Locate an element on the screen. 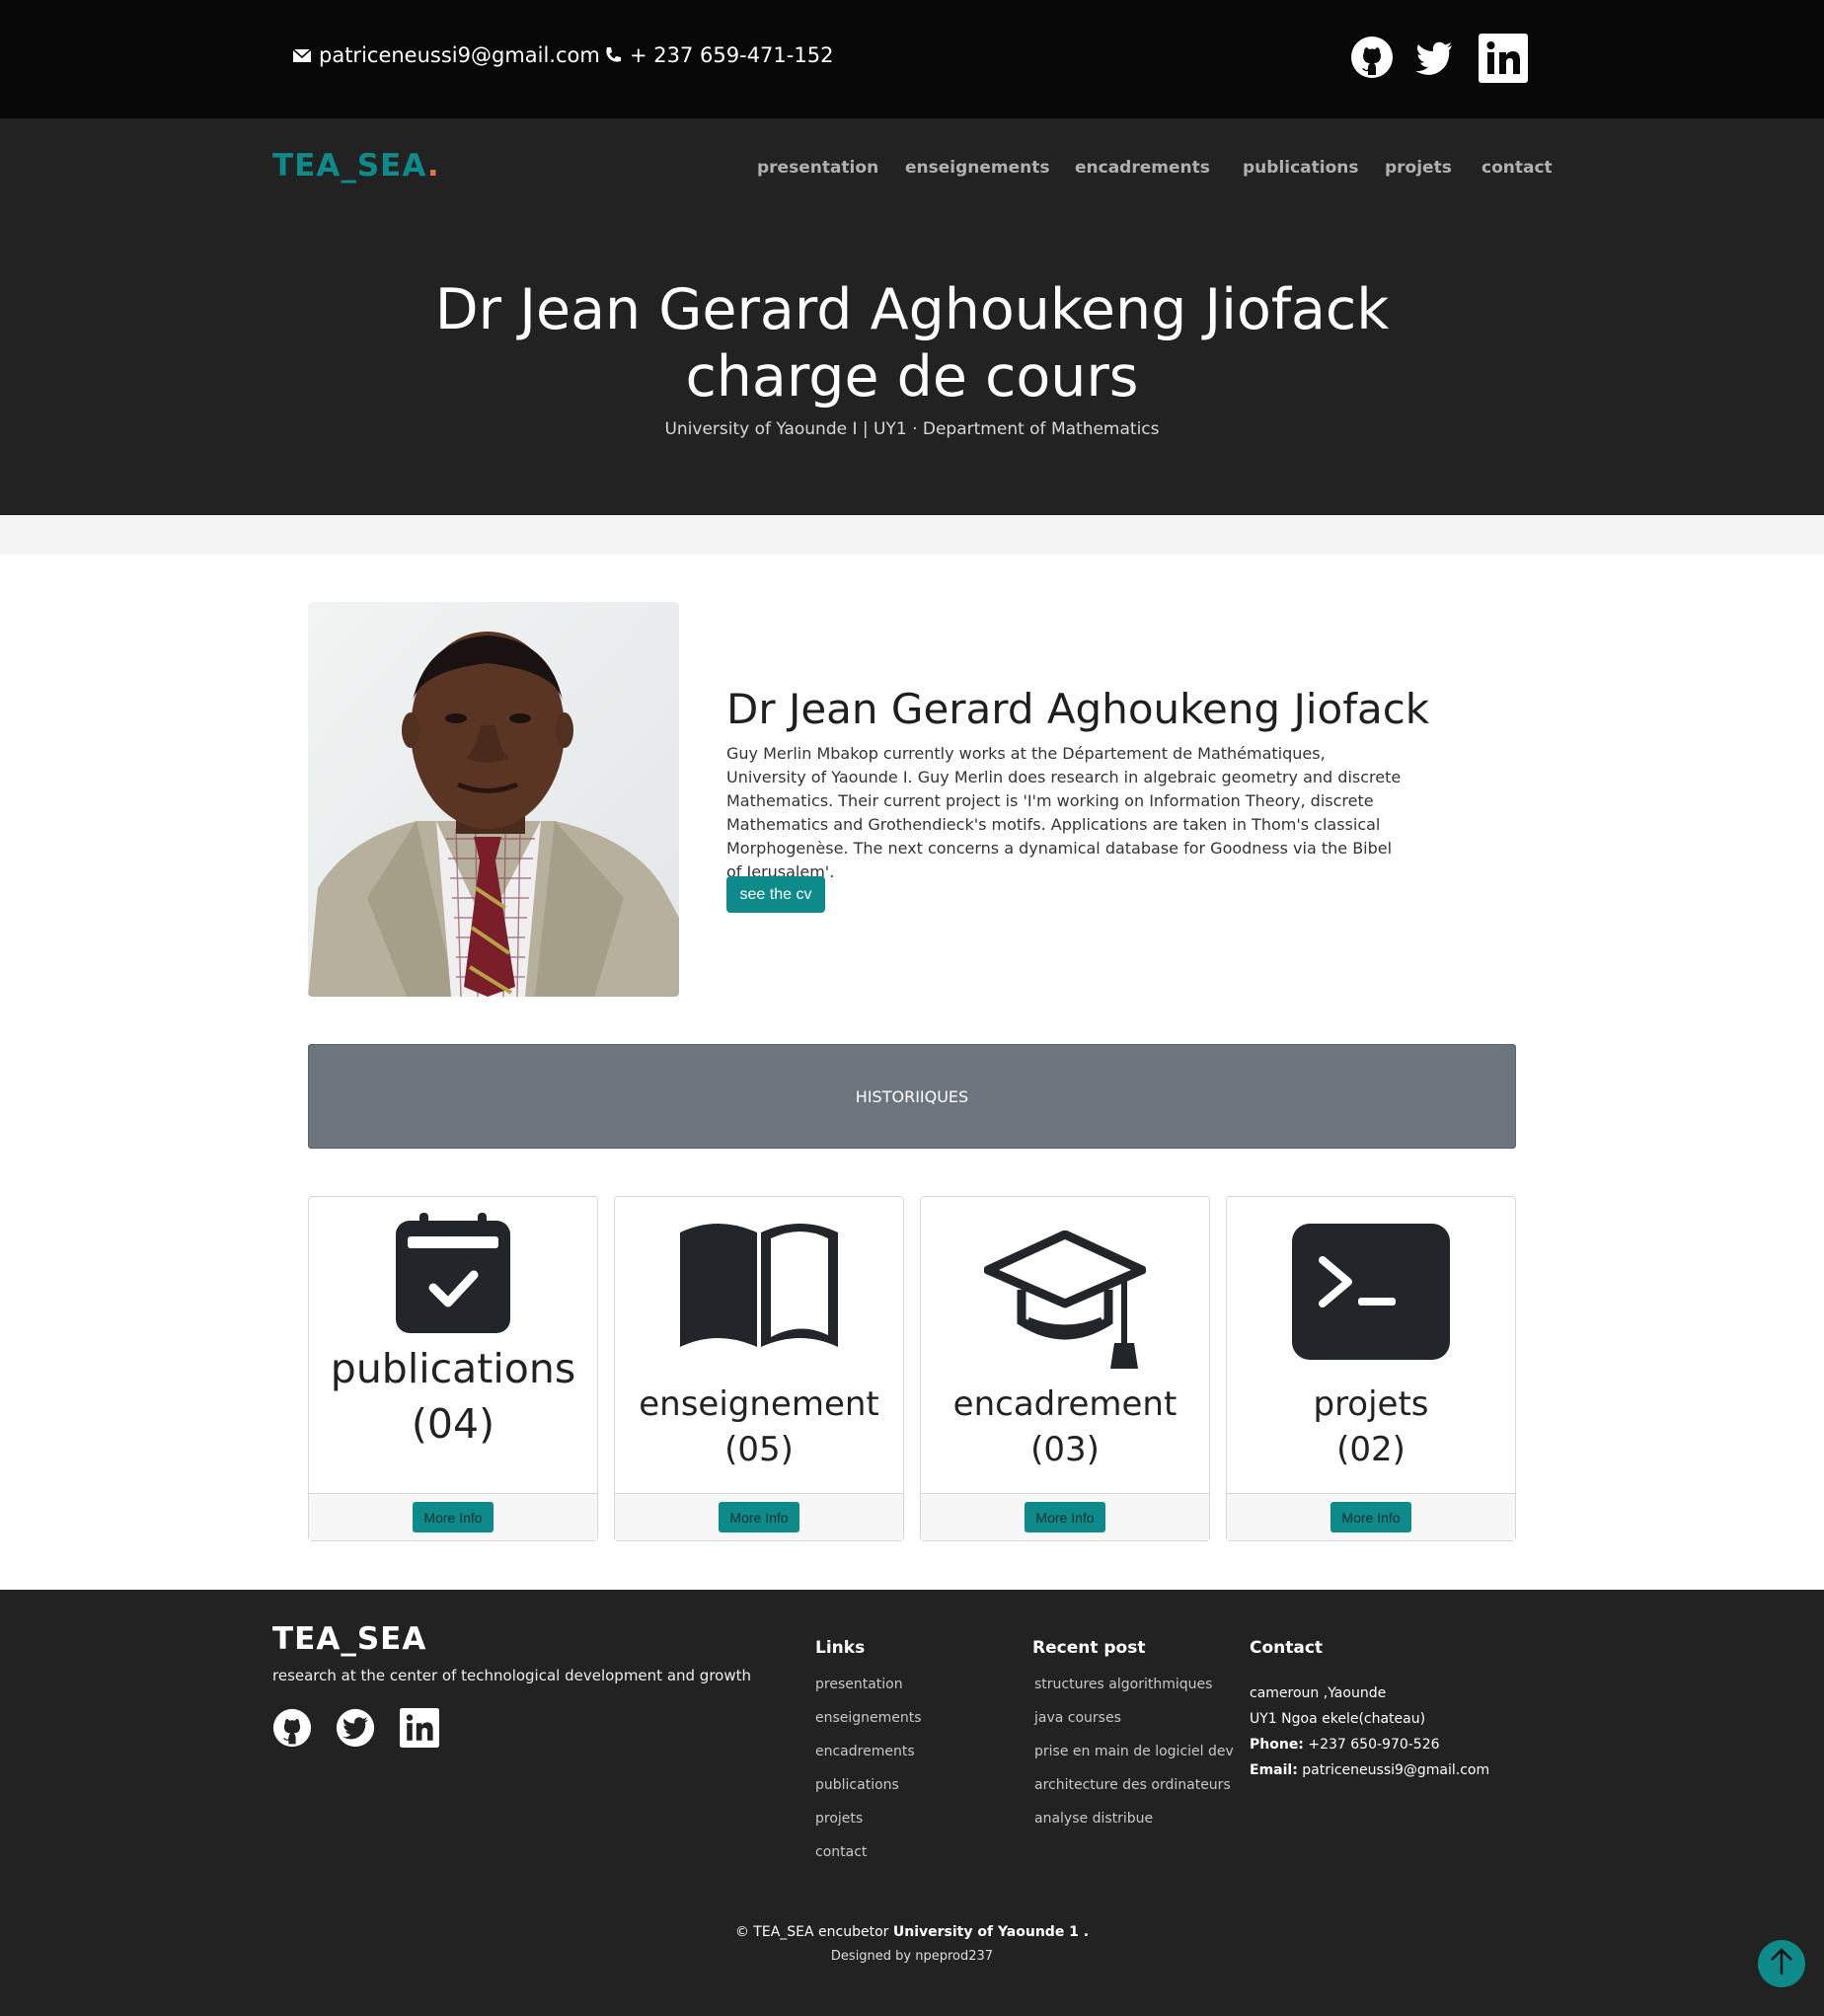 This screenshot has width=1824, height=2016. card-enseignement: enseignement (05) More Info is located at coordinates (759, 1368).